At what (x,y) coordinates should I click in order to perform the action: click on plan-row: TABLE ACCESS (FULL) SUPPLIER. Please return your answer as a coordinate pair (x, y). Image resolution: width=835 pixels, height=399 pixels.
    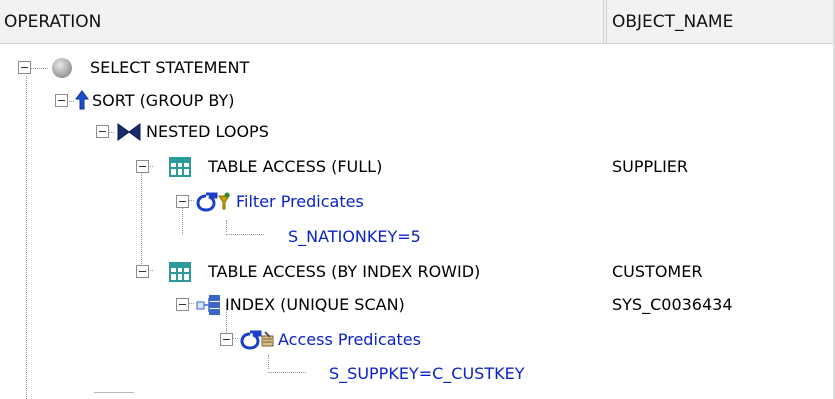
    Looking at the image, I should click on (416, 167).